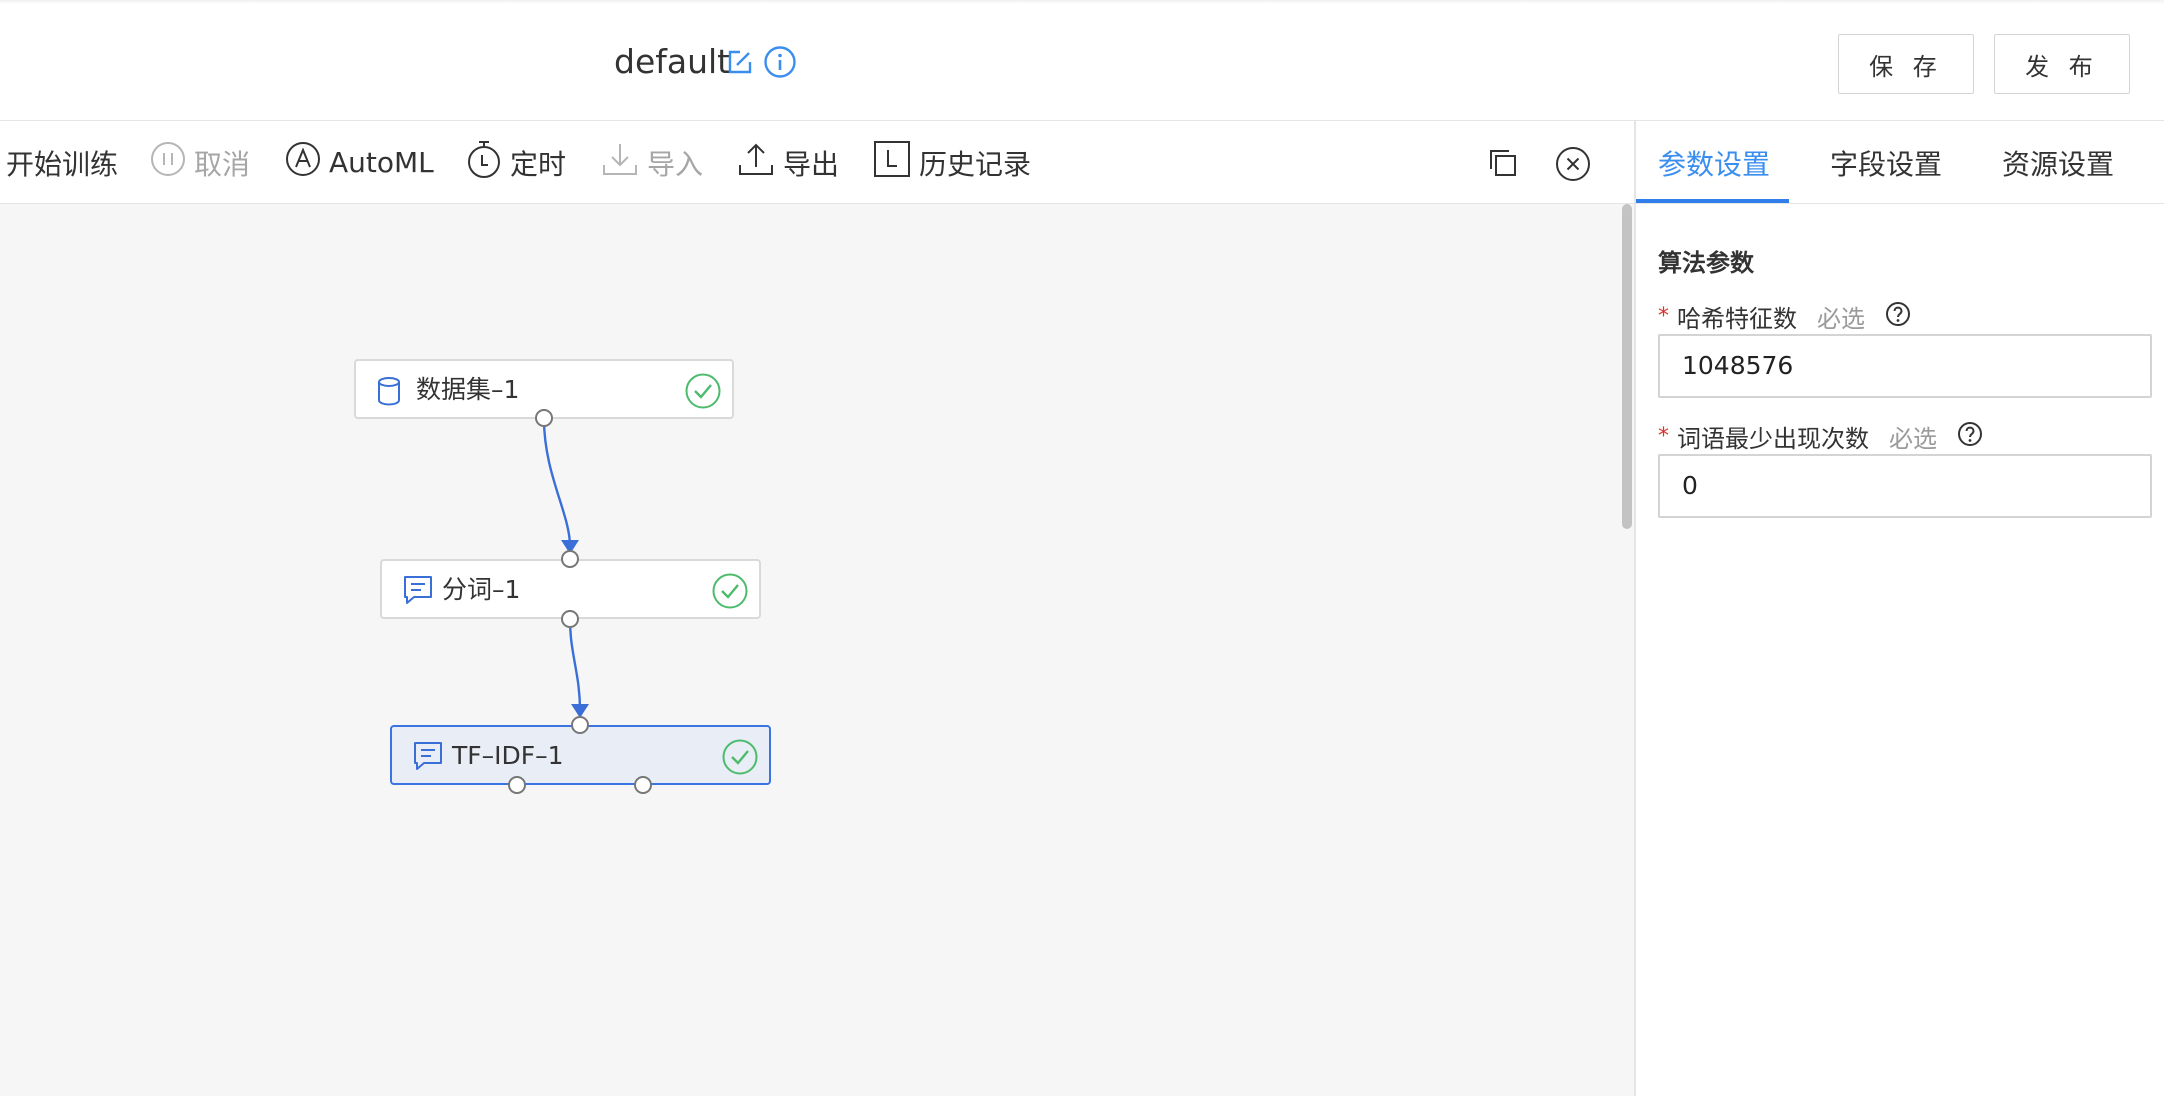 The height and width of the screenshot is (1096, 2164). What do you see at coordinates (488, 162) in the screenshot?
I see `timer-icon` at bounding box center [488, 162].